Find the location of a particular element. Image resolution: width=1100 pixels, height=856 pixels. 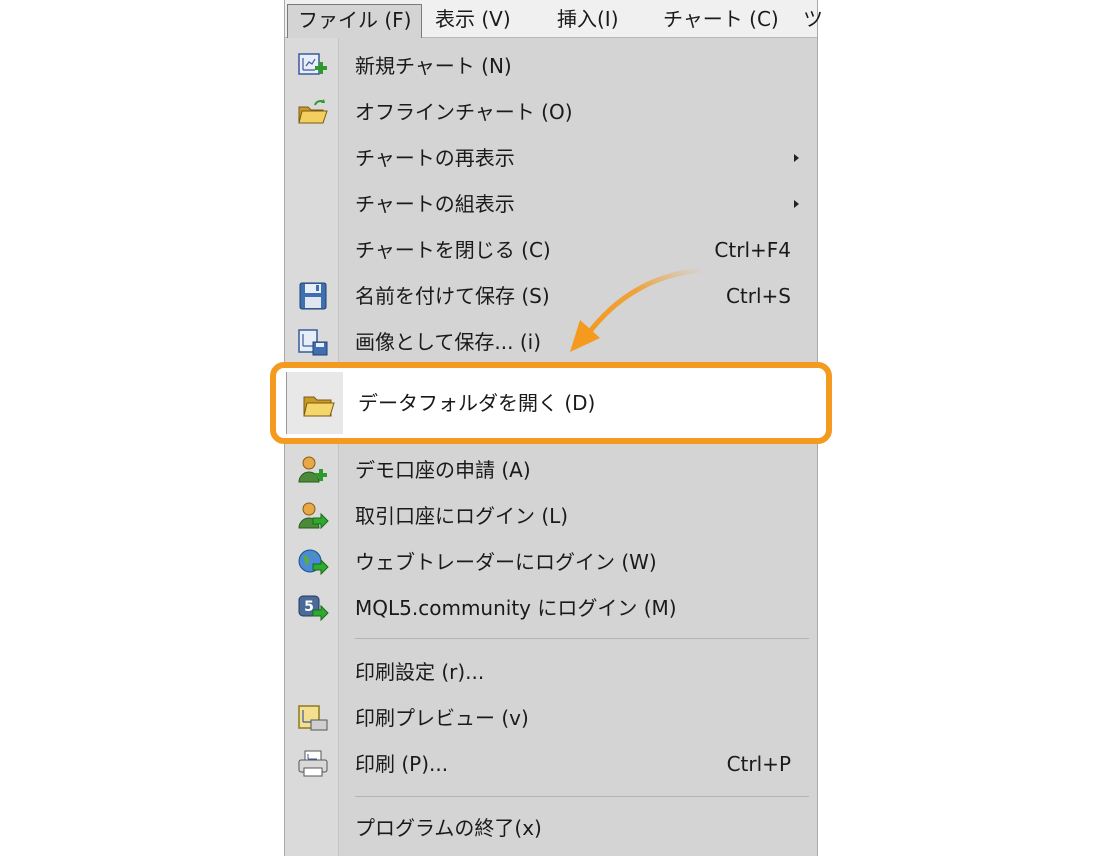

menu-item-label: 画像として保存... (i) is located at coordinates (448, 342).